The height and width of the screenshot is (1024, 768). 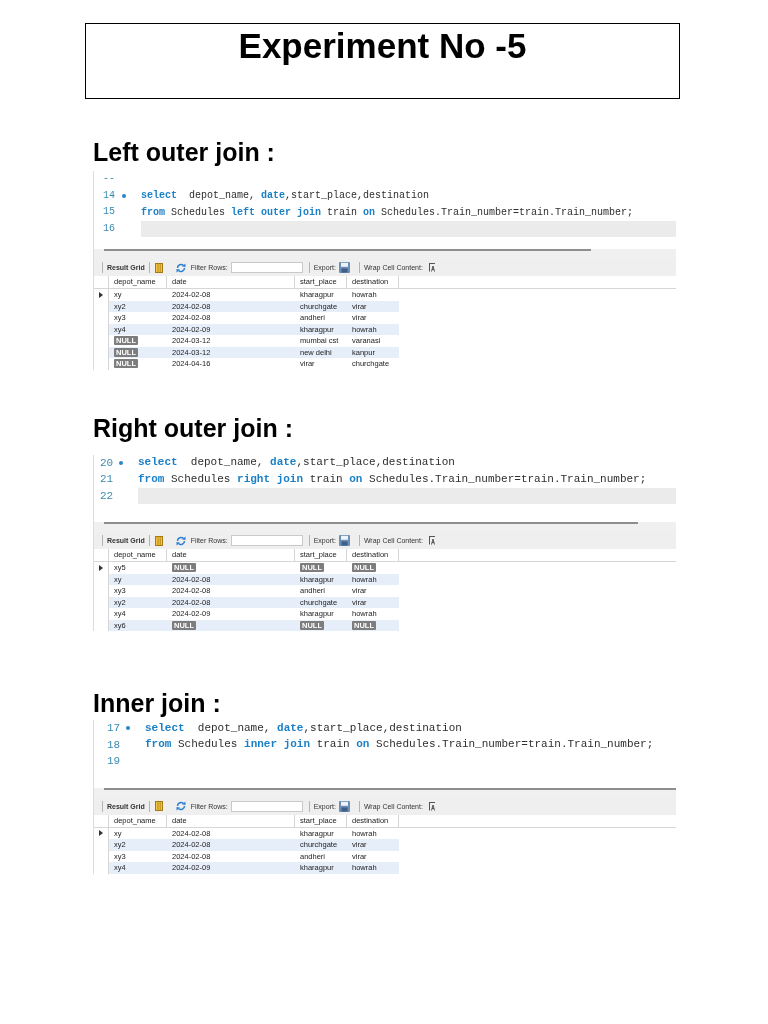 I want to click on code-line: from Schedules left outer join train on Schedules.Train_number=train.Train_number;, so click(x=387, y=212).